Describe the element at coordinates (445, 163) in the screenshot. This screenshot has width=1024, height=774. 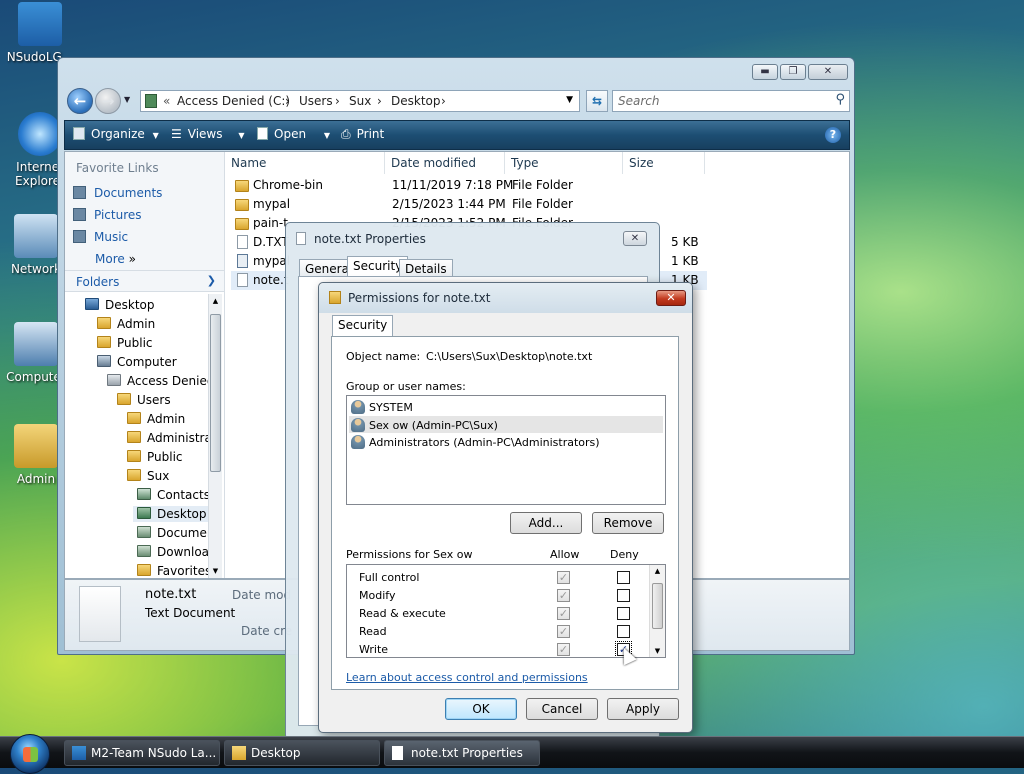
I see `column-header-date: Date modified` at that location.